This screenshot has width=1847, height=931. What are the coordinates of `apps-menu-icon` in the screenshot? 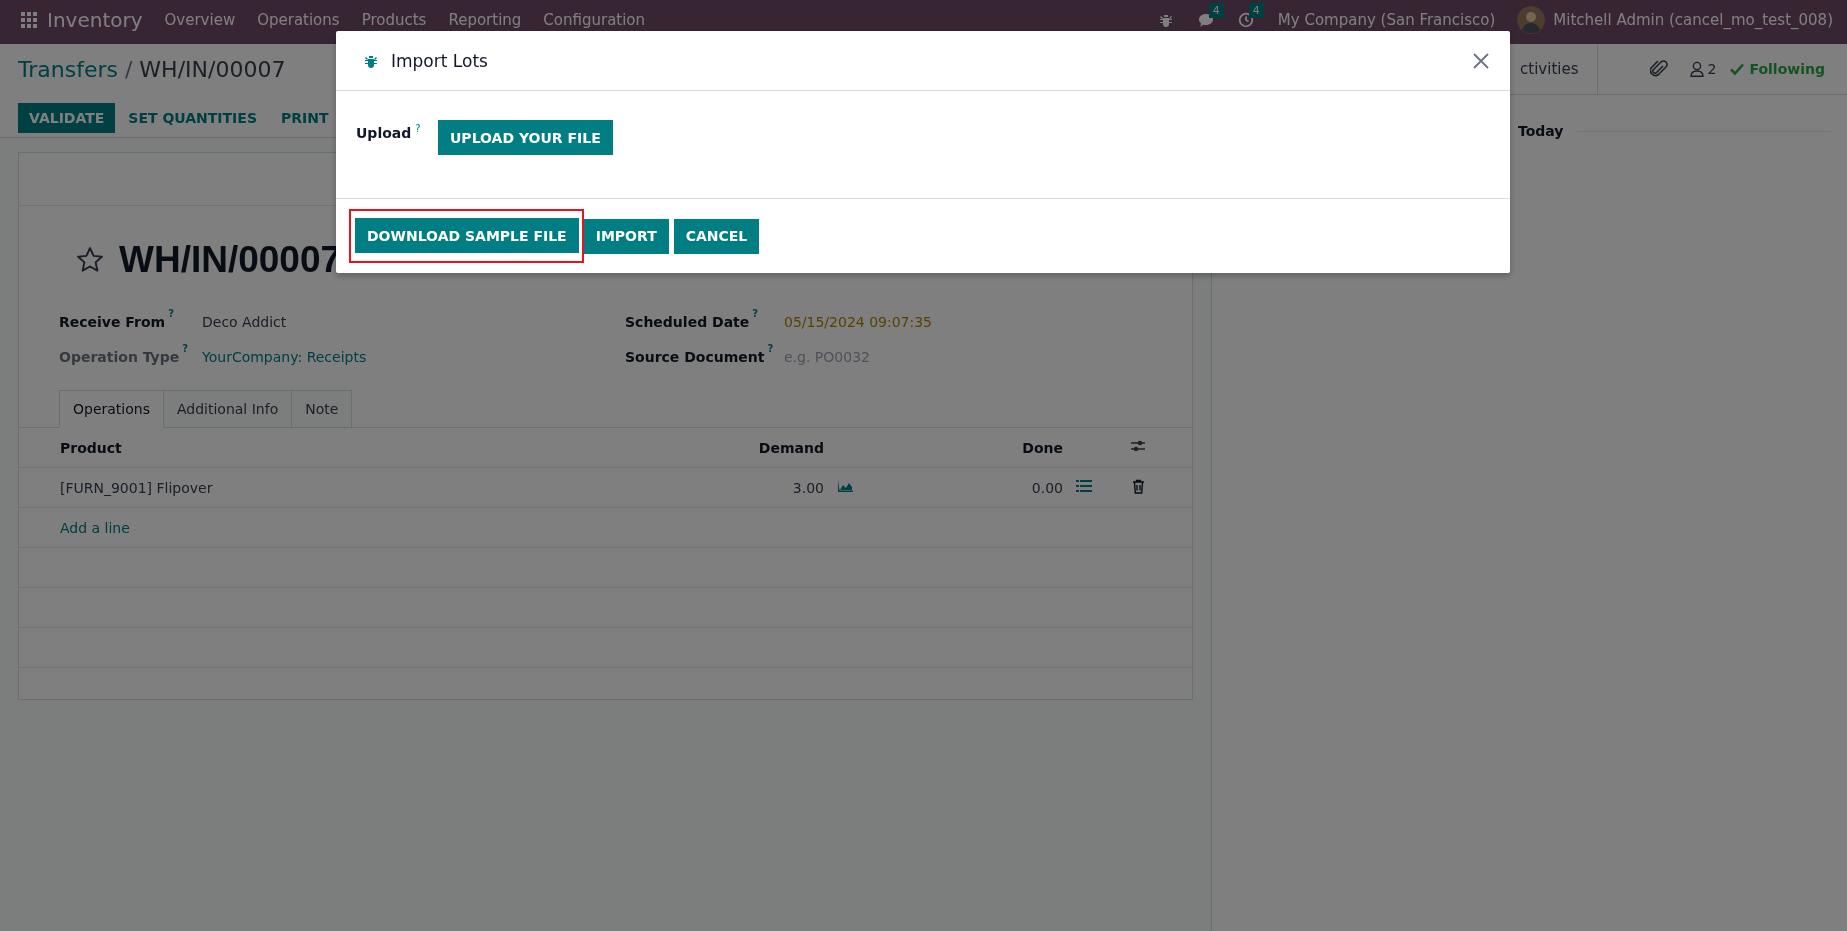 It's located at (29, 20).